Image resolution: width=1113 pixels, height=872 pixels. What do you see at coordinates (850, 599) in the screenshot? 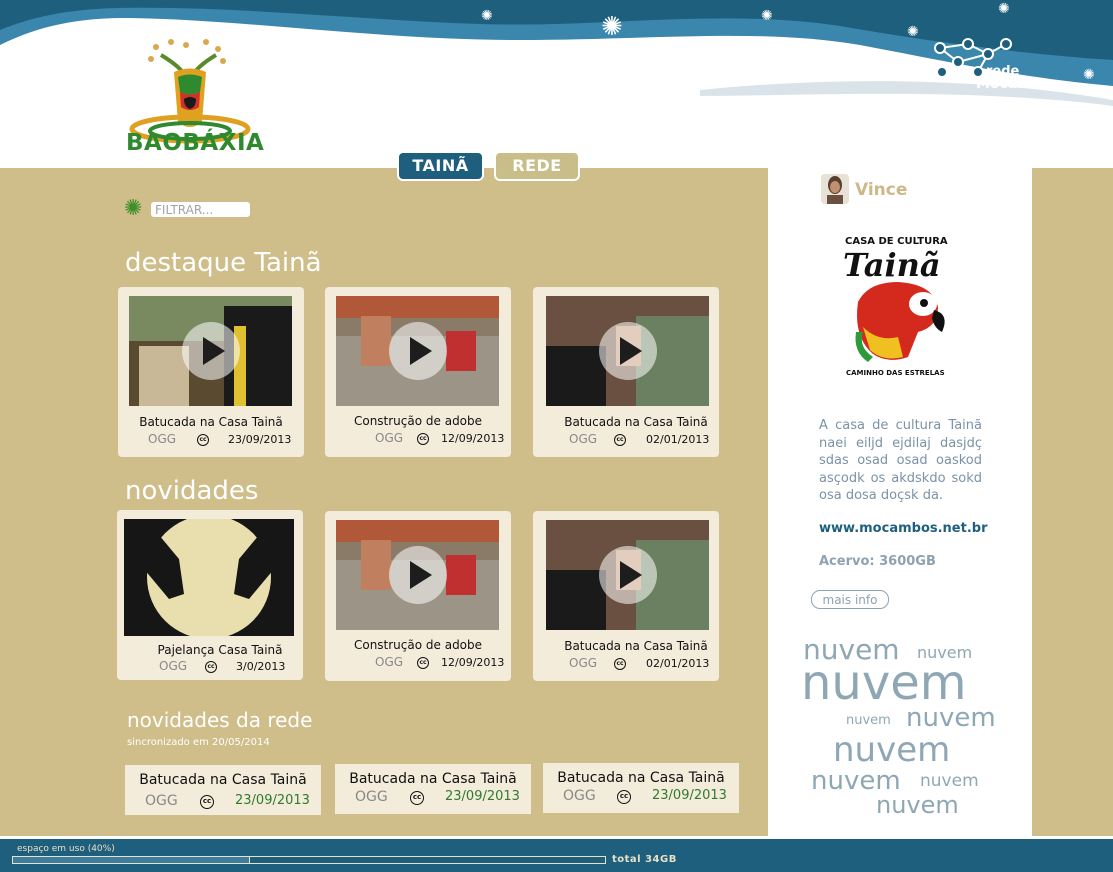
I see `more-info-button: mais info` at bounding box center [850, 599].